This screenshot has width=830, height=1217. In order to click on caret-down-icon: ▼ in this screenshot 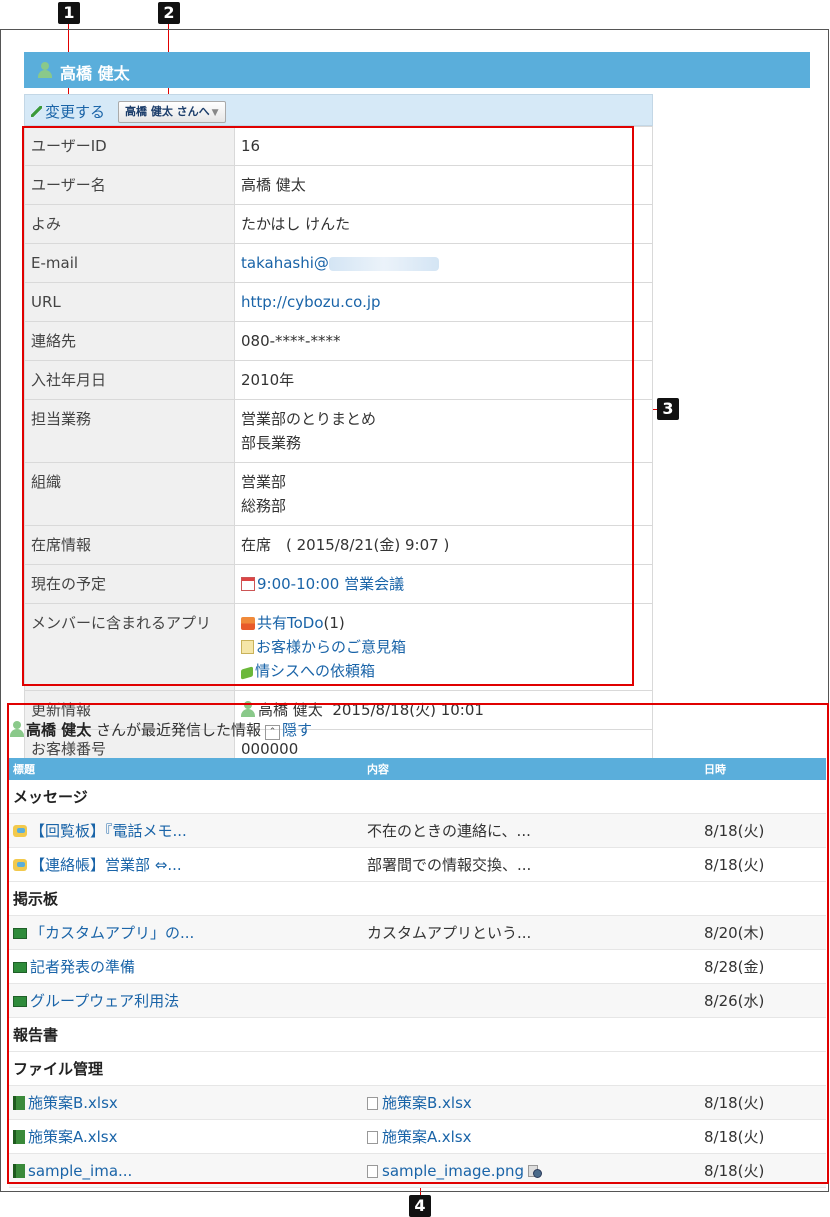, I will do `click(215, 113)`.